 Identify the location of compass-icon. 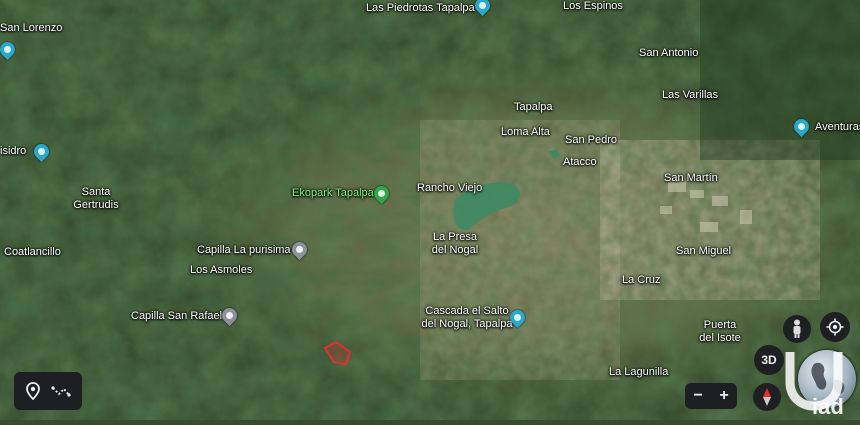
(767, 397).